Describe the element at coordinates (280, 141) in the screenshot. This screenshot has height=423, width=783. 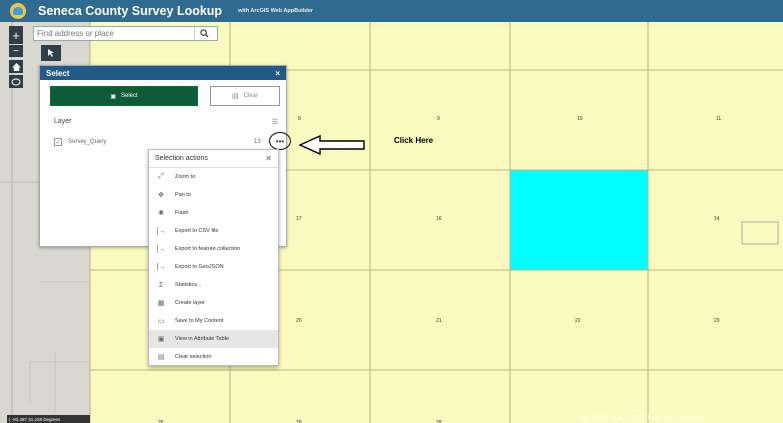
I see `more-options-button: •••` at that location.